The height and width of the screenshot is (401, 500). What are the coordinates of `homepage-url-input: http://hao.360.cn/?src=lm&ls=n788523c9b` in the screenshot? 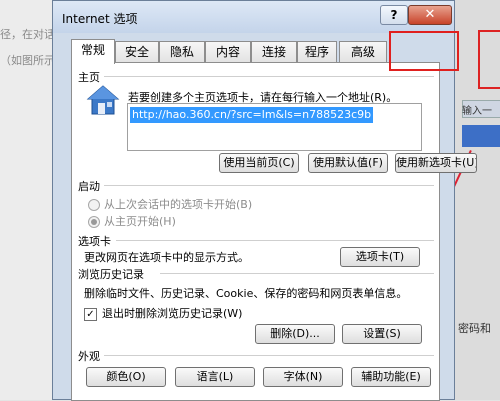 It's located at (274, 127).